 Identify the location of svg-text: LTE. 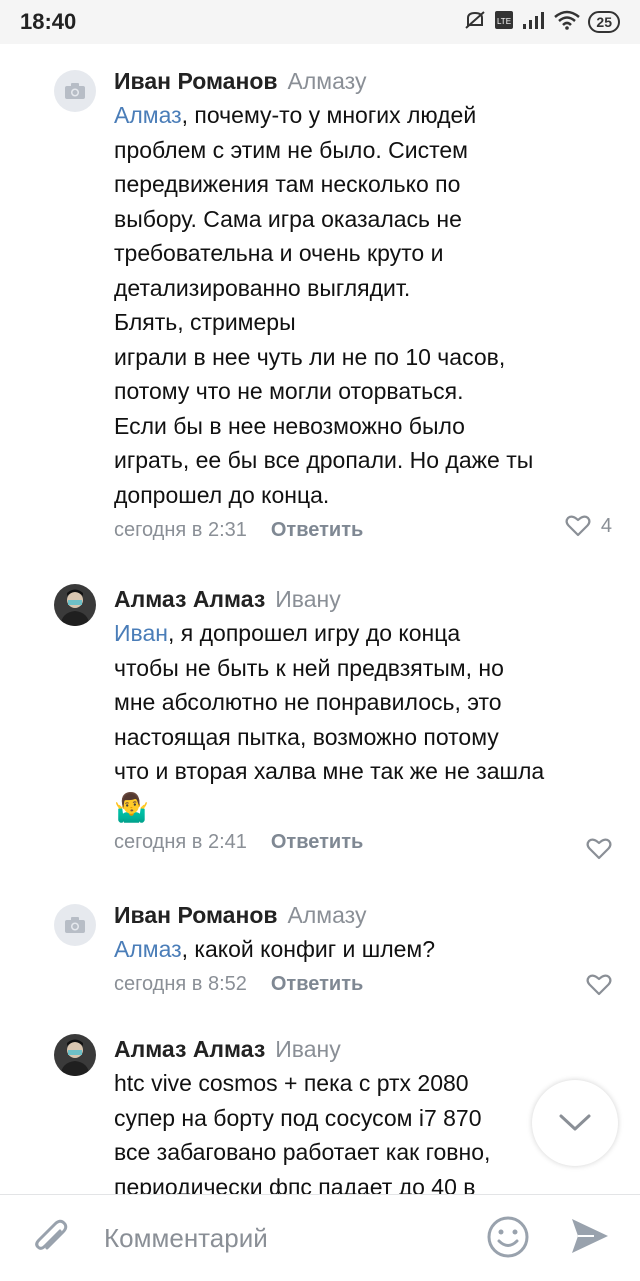
(504, 21).